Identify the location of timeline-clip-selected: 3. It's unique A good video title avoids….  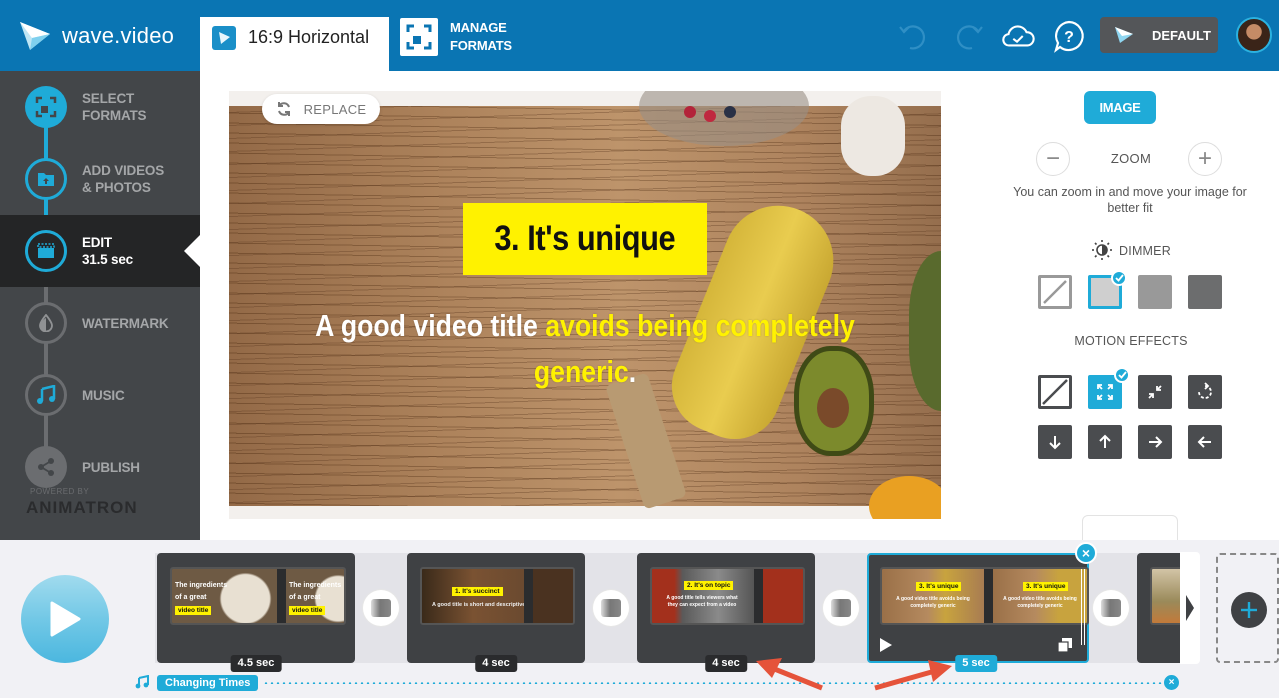
(978, 608).